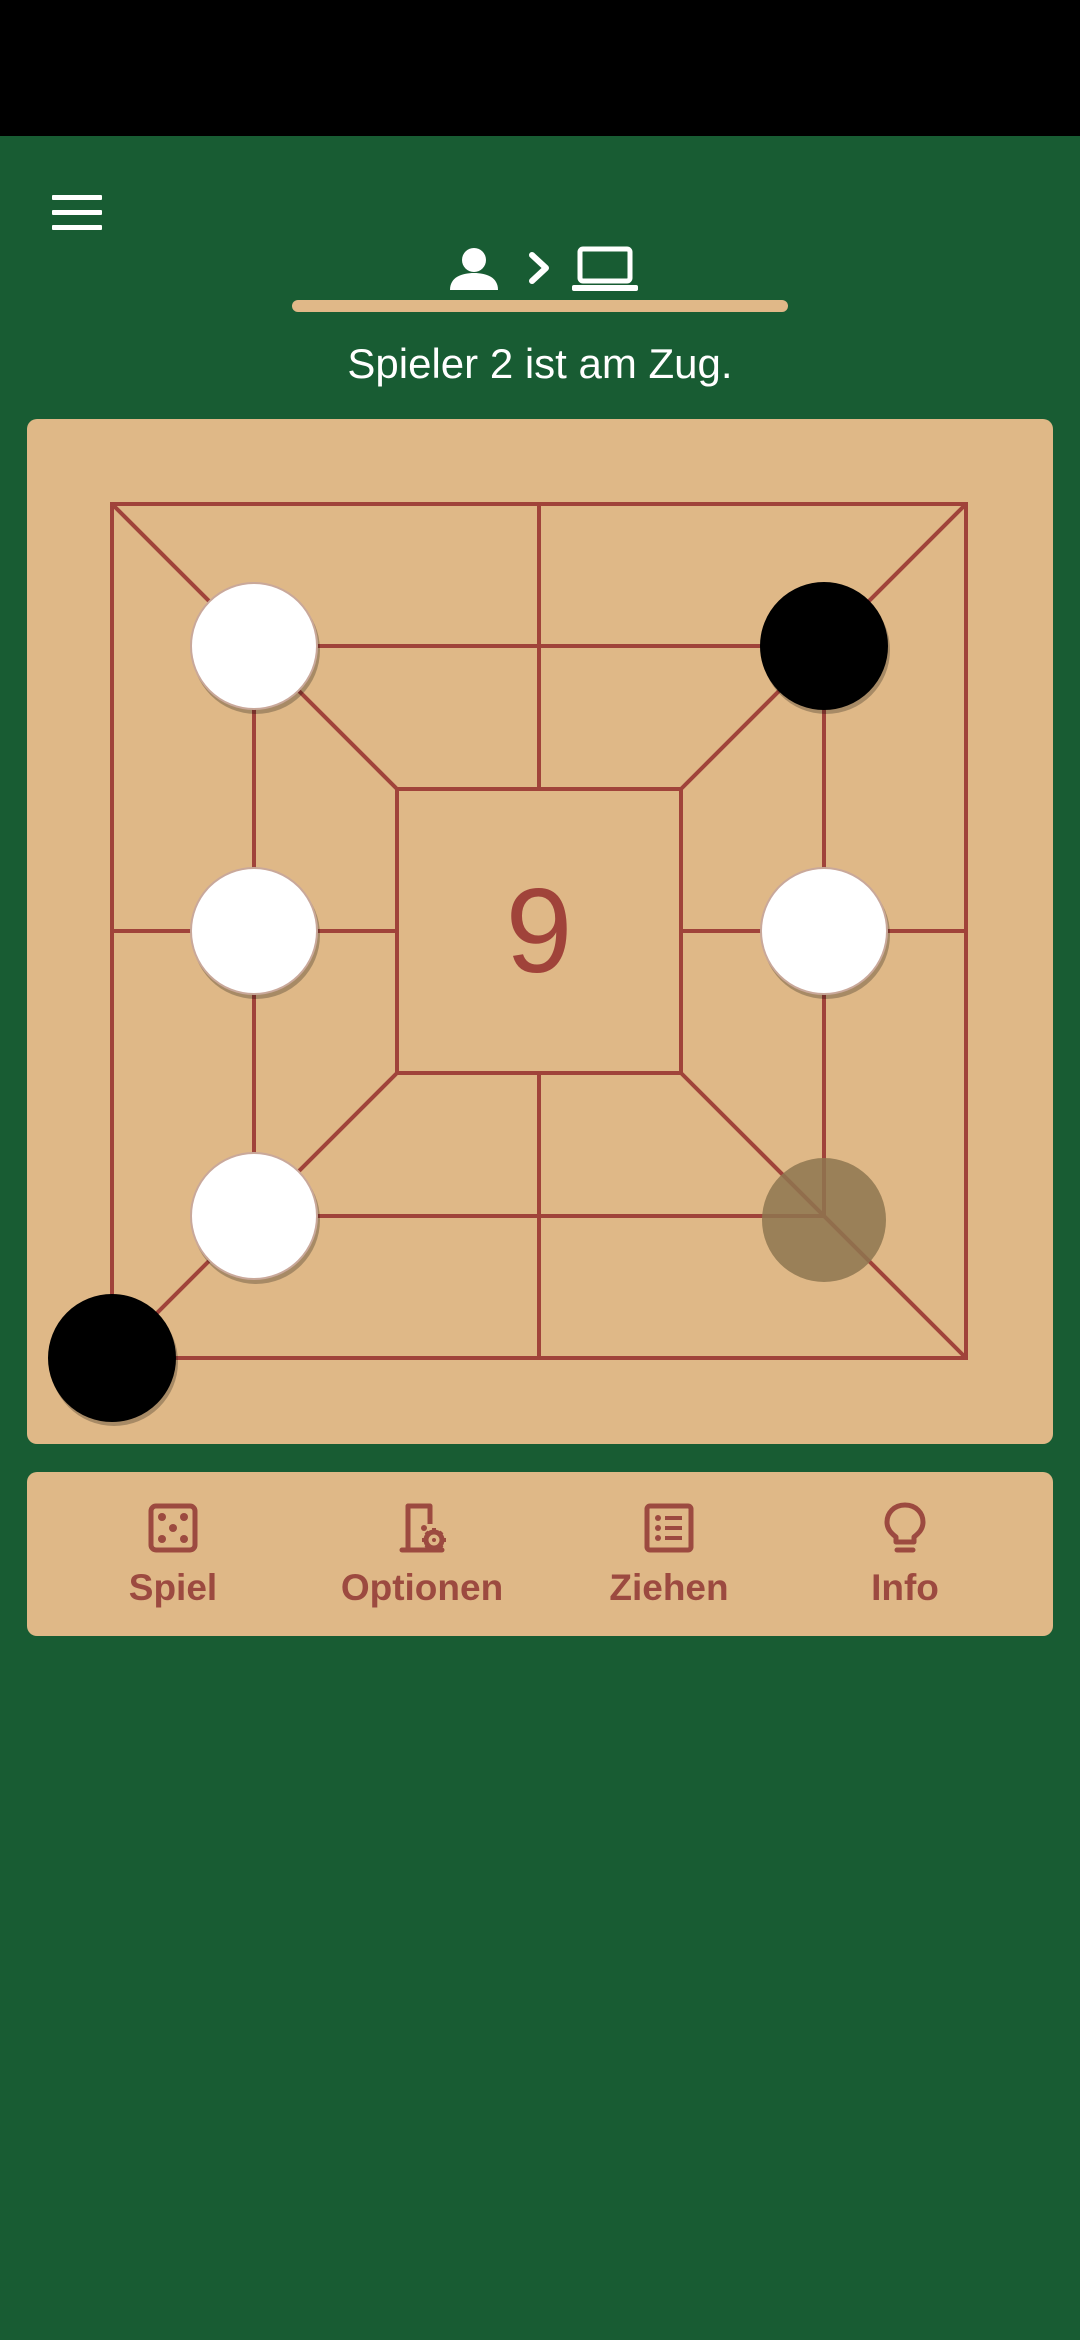 This screenshot has width=1080, height=2340. Describe the element at coordinates (422, 1528) in the screenshot. I see `door-settings-icon` at that location.